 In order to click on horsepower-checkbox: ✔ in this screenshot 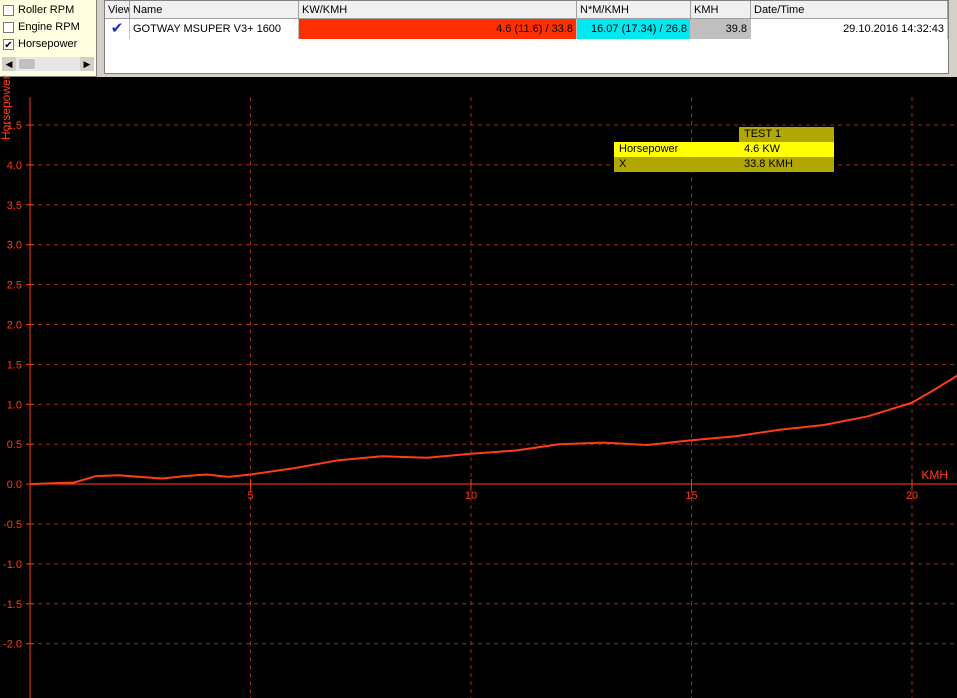, I will do `click(8, 44)`.